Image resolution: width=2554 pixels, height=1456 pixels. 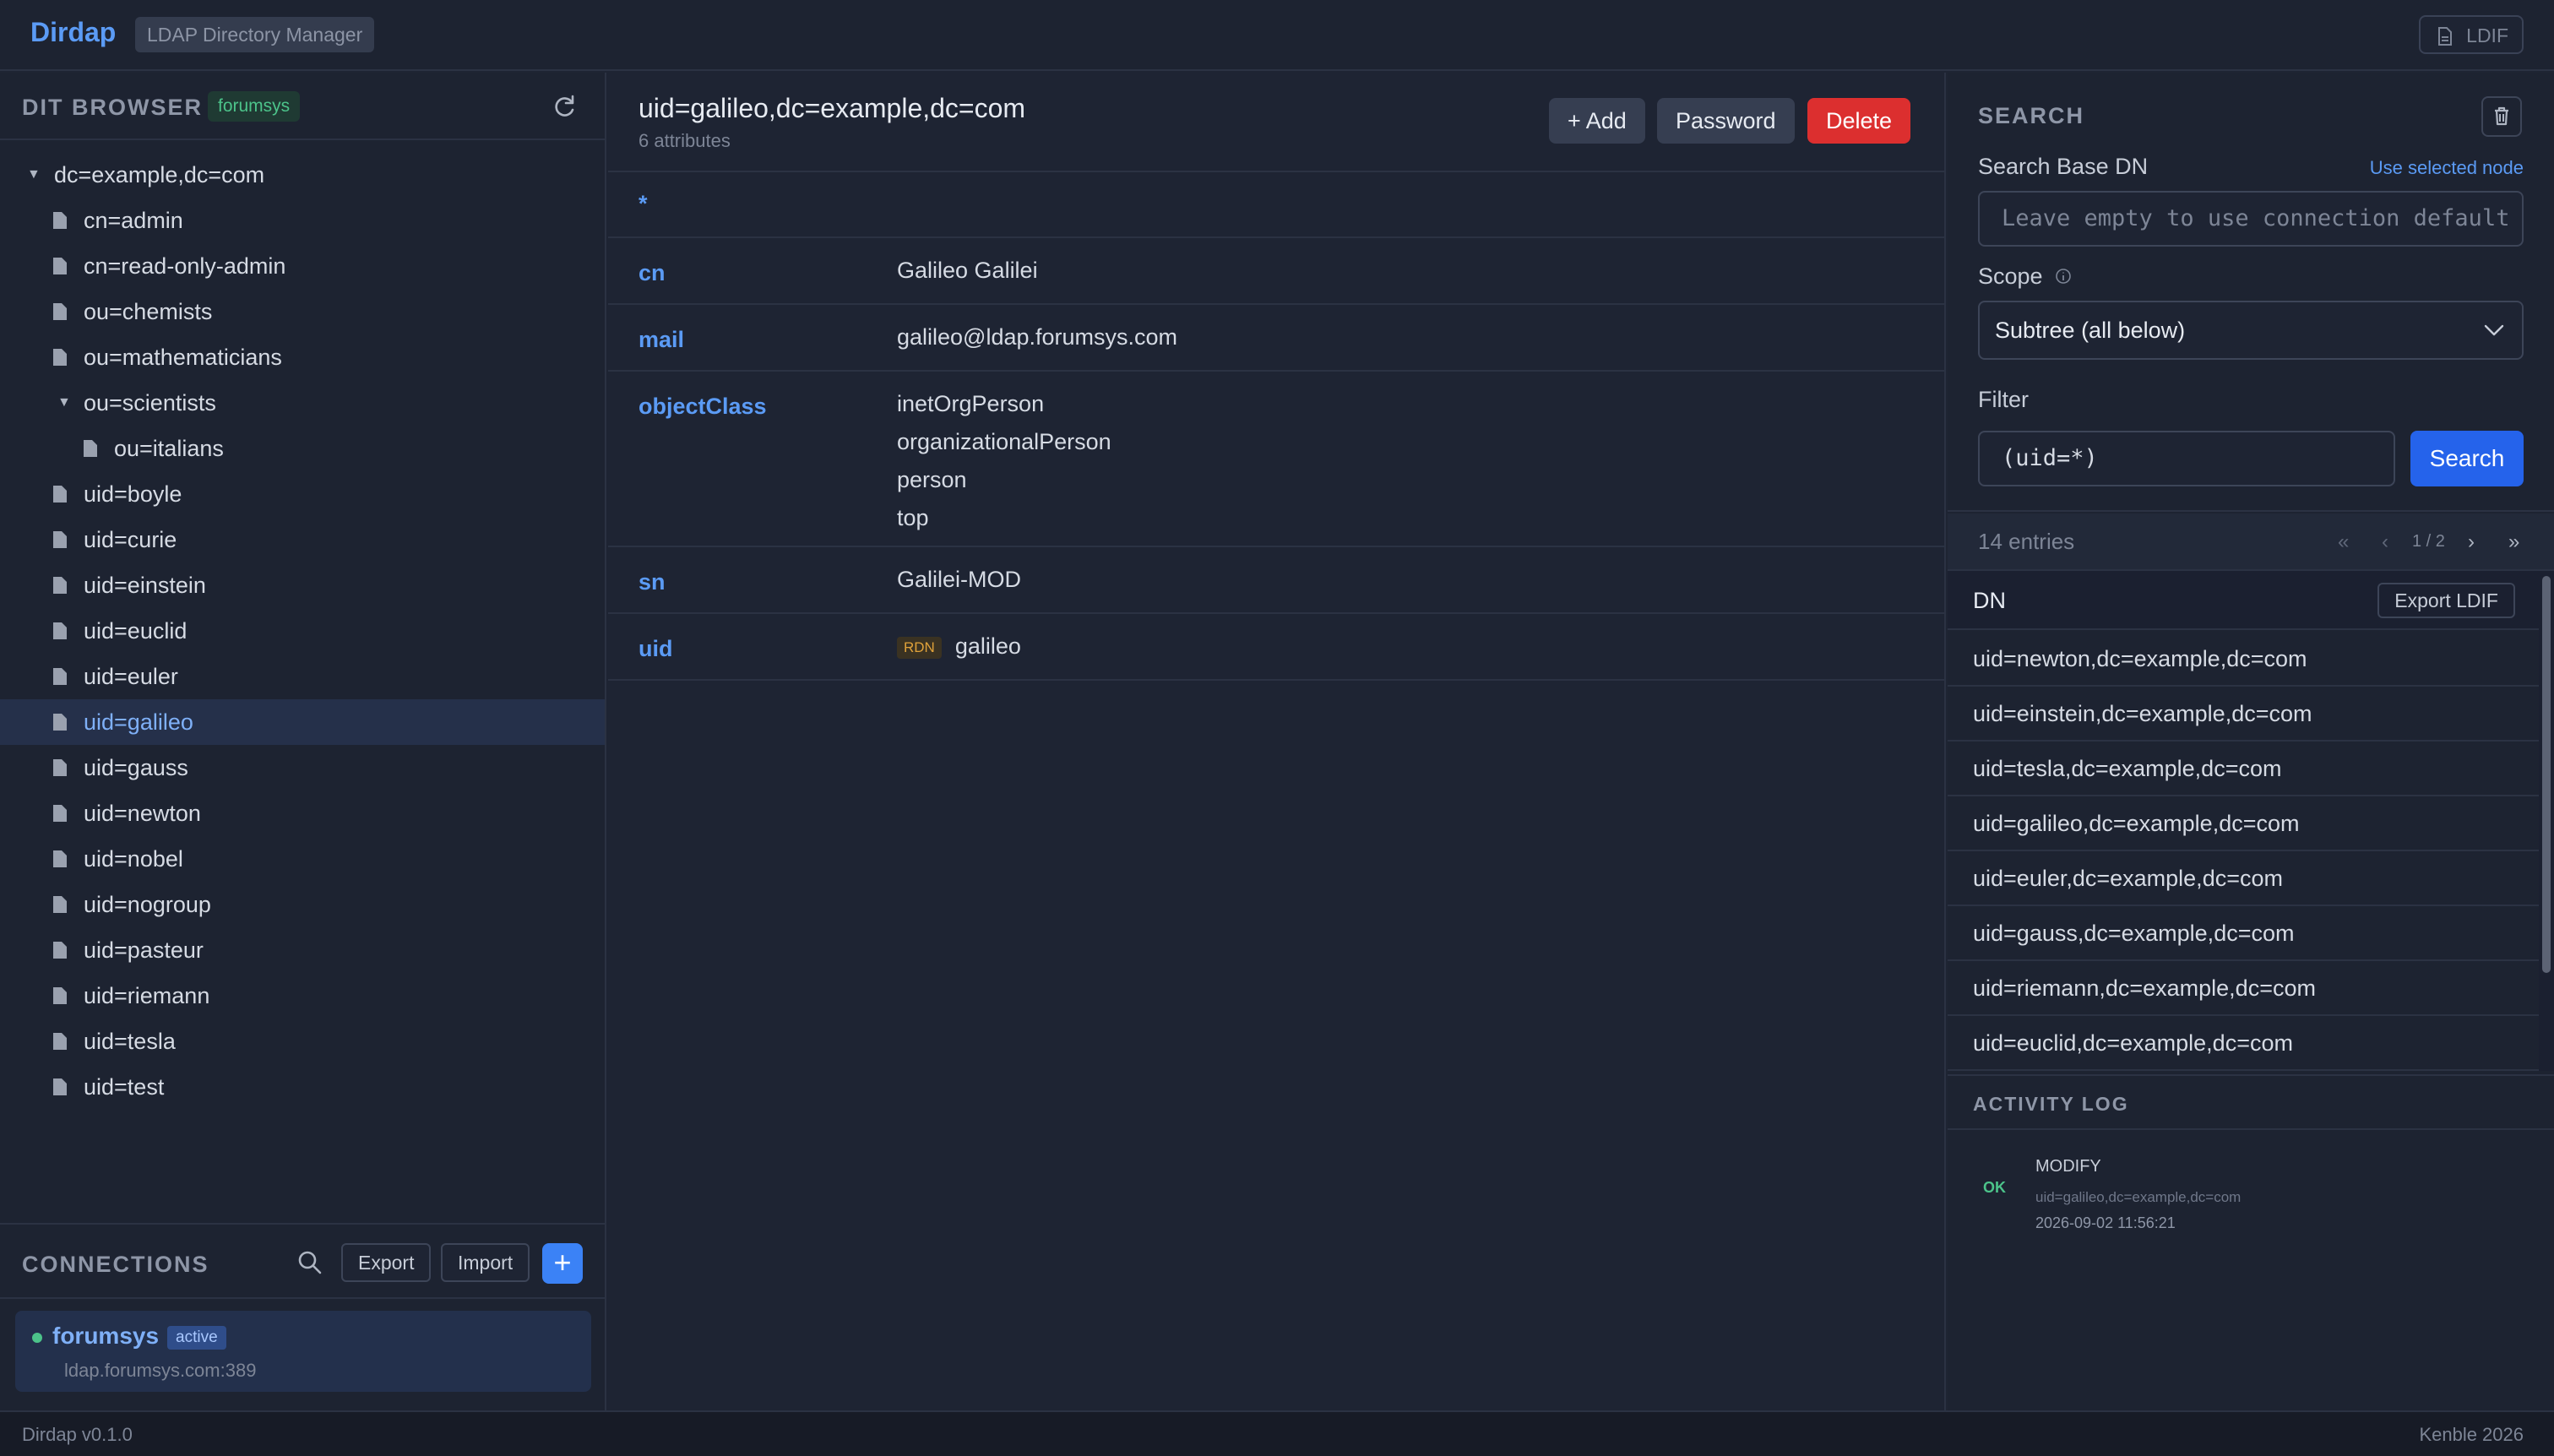 I want to click on tree-node: uid=boyle, so click(x=302, y=494).